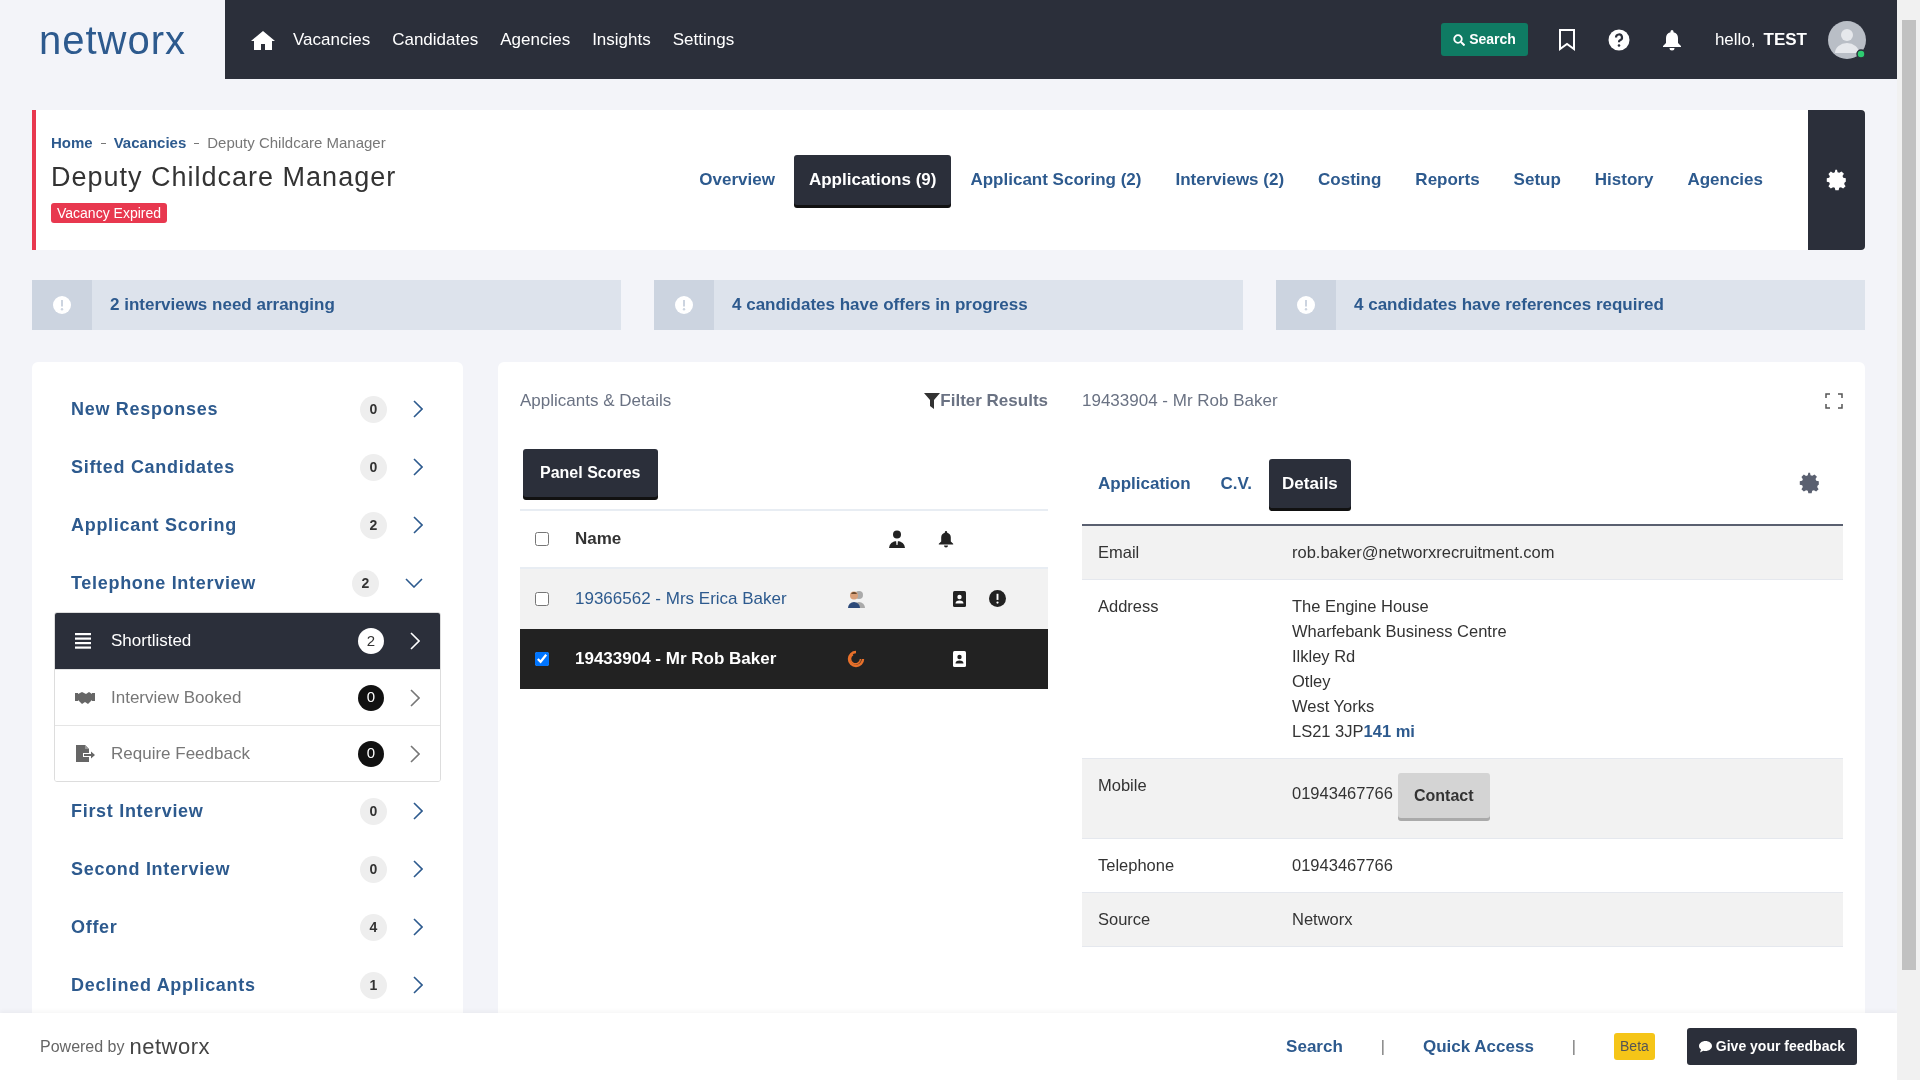 Image resolution: width=1920 pixels, height=1080 pixels. I want to click on applicant-row: 19366562 - Mrs Erica Baker, so click(784, 598).